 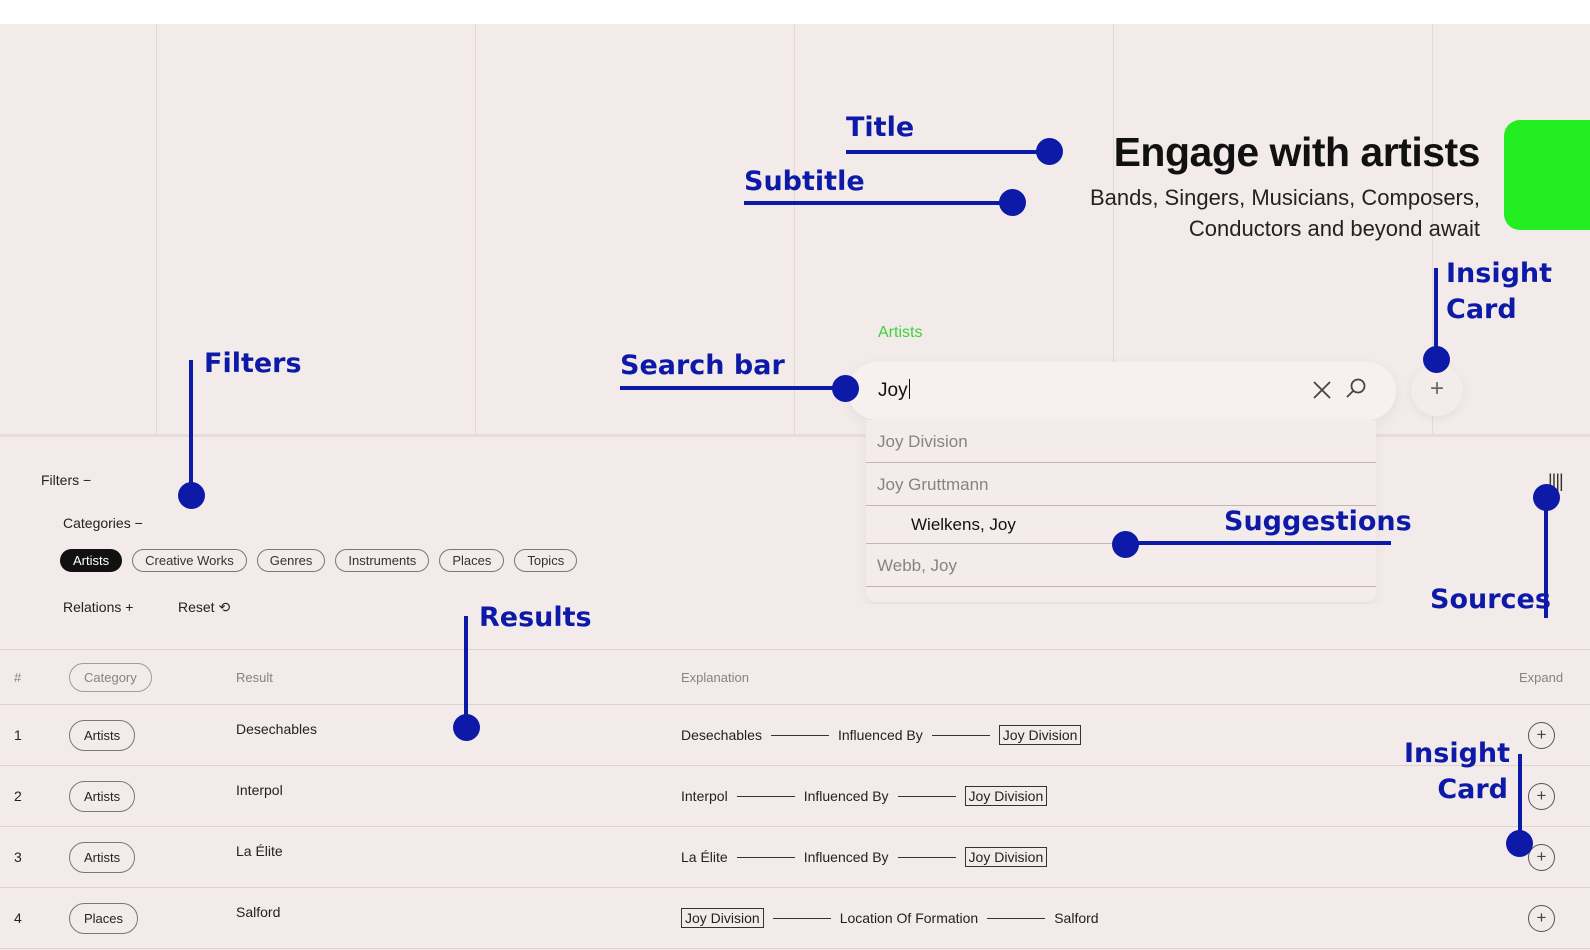 I want to click on header-result: Result, so click(x=254, y=677).